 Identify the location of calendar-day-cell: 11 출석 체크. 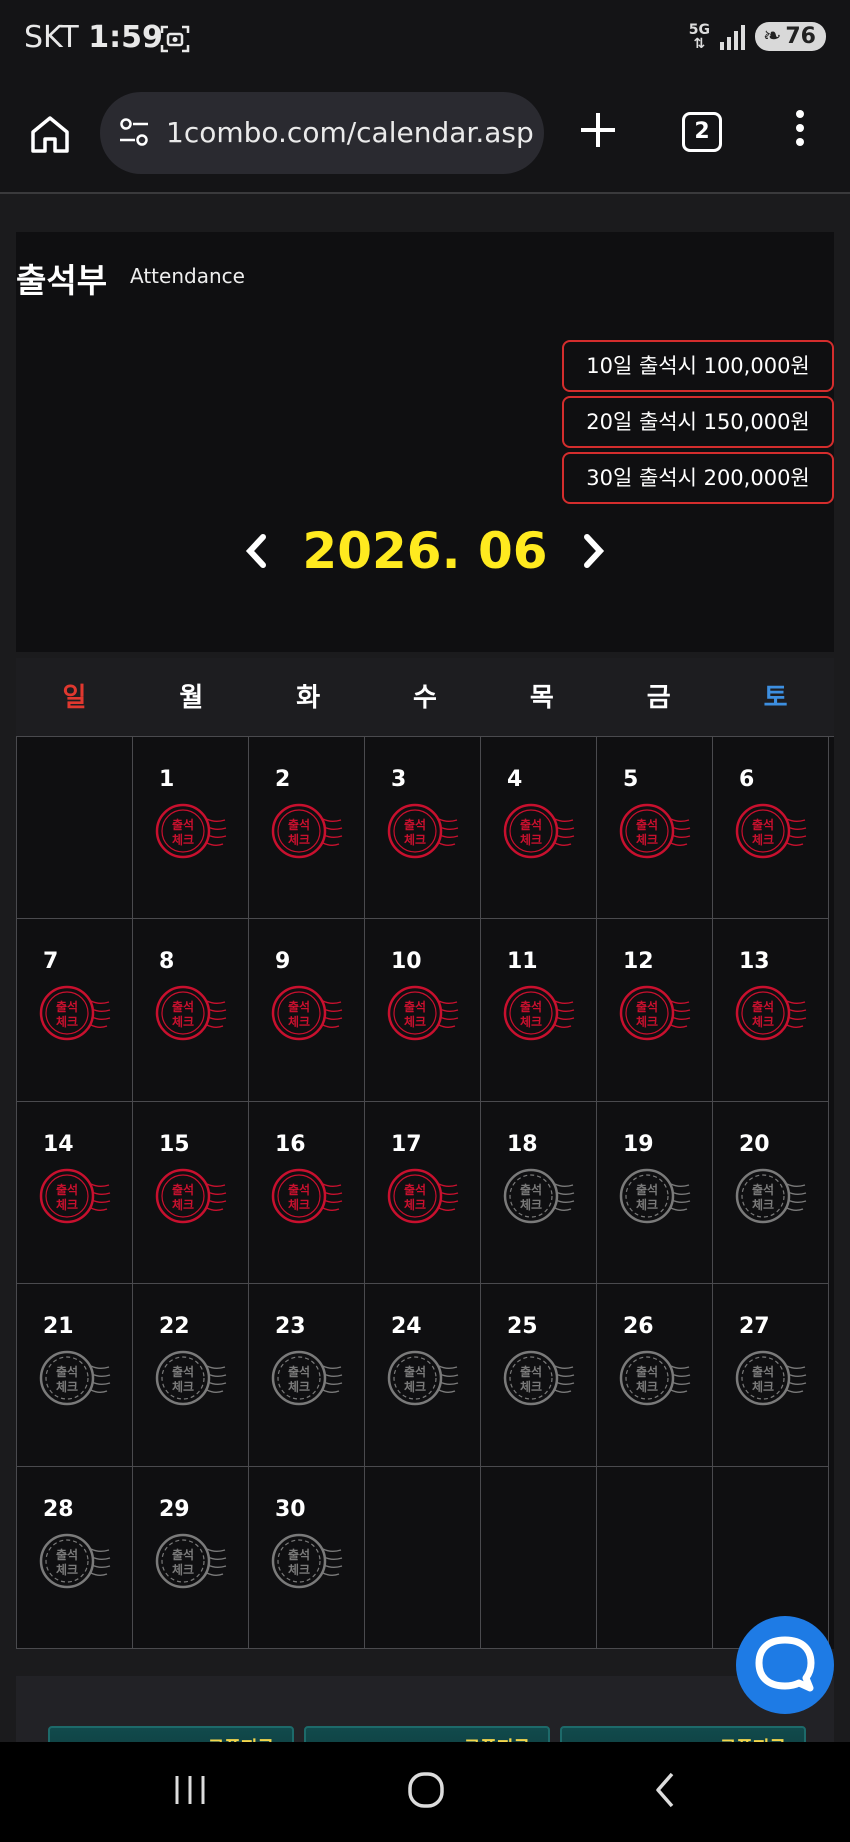
(539, 1010).